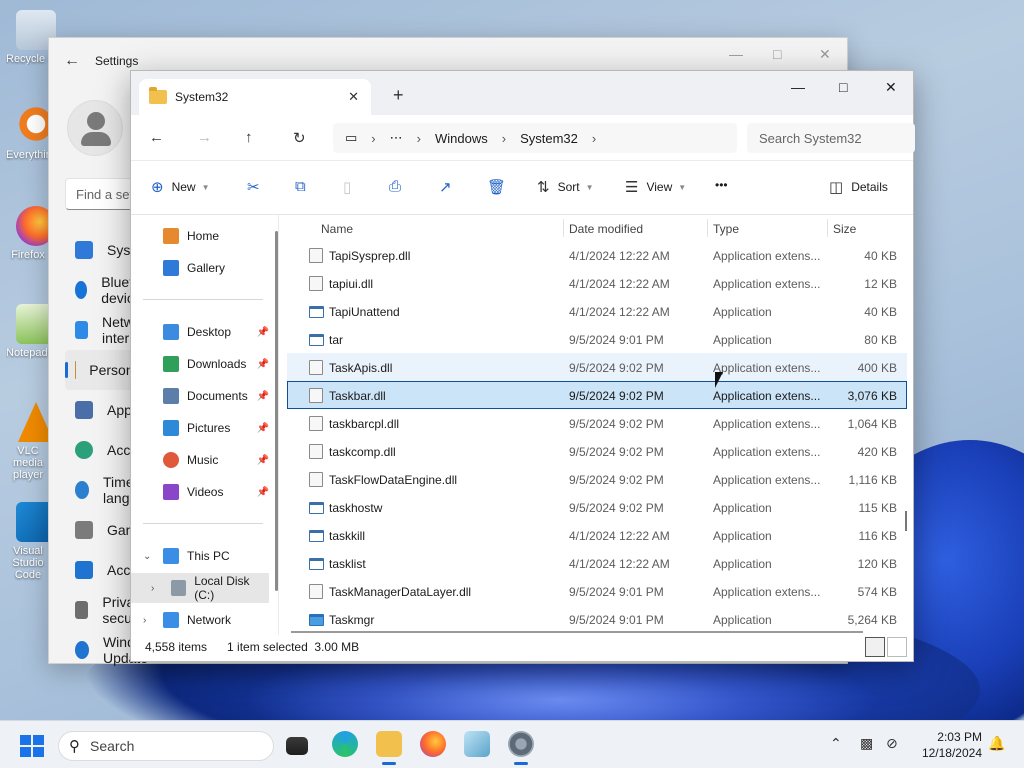  What do you see at coordinates (897, 647) in the screenshot?
I see `tiles-view-icon` at bounding box center [897, 647].